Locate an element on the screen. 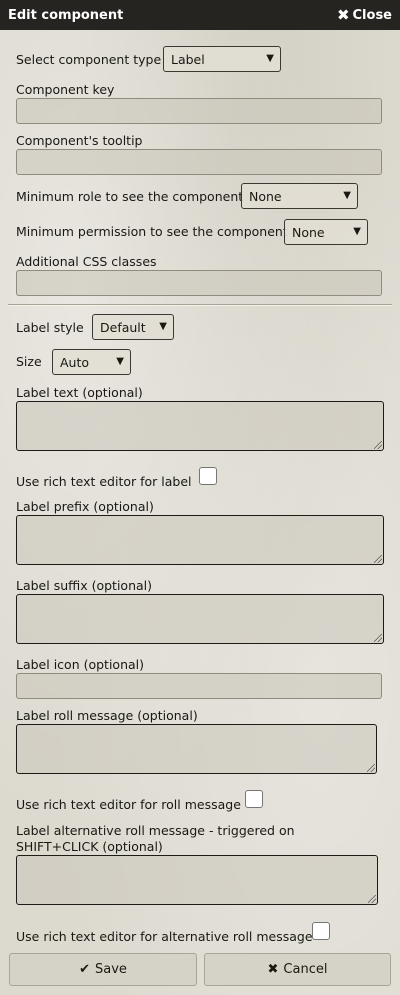 Image resolution: width=400 pixels, height=995 pixels. component-type-select: Label ▼ is located at coordinates (222, 59).